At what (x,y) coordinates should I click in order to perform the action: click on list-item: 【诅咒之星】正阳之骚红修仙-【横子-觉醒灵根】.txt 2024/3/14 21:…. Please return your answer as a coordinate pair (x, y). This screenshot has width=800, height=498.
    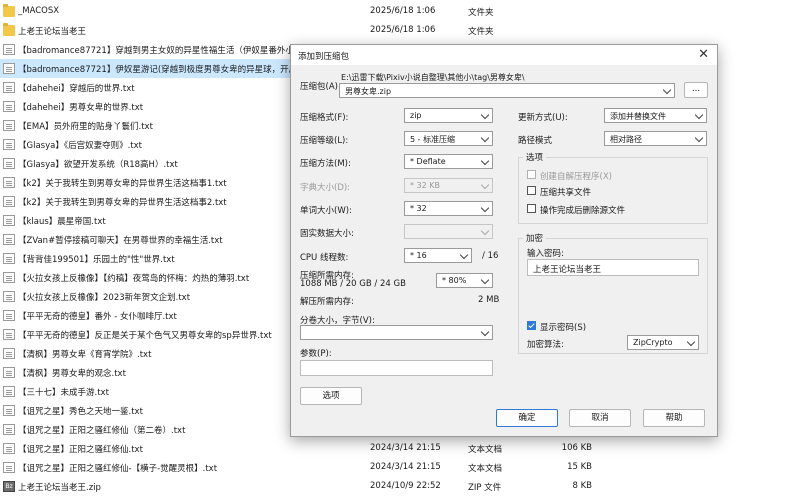
    Looking at the image, I should click on (400, 467).